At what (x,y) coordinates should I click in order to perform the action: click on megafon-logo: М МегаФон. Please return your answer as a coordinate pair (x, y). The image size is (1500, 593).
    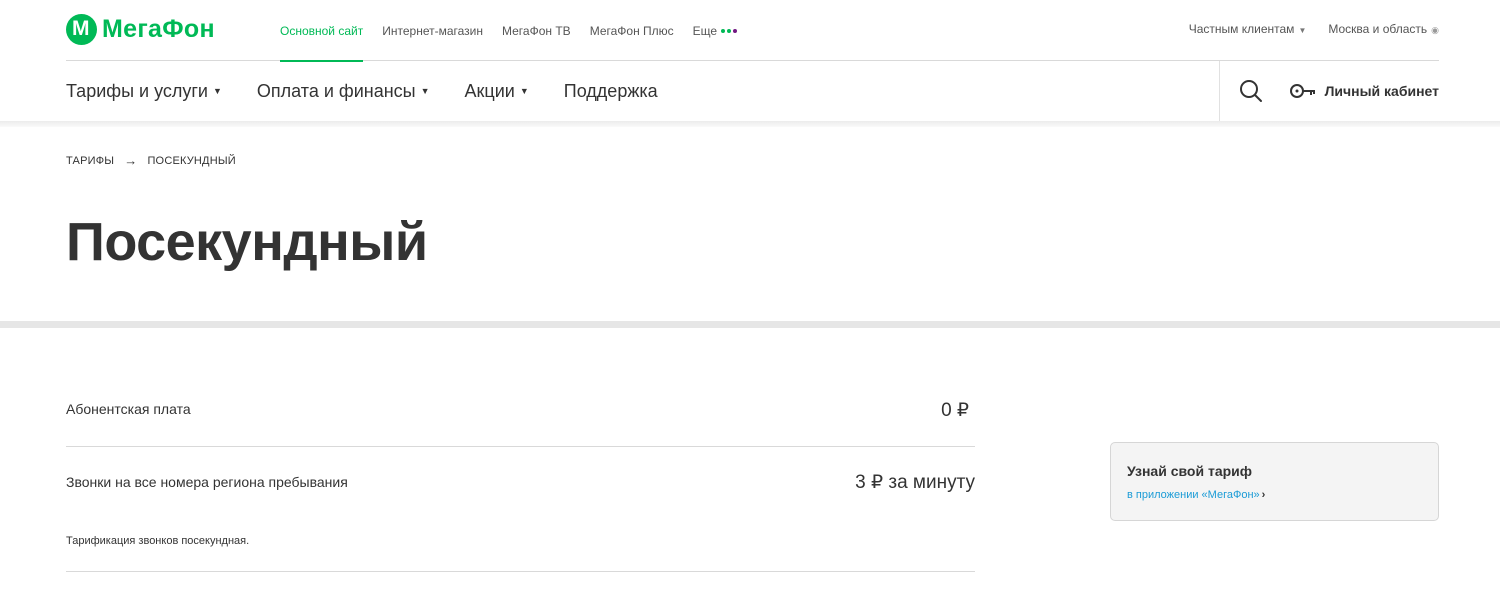
    Looking at the image, I should click on (140, 29).